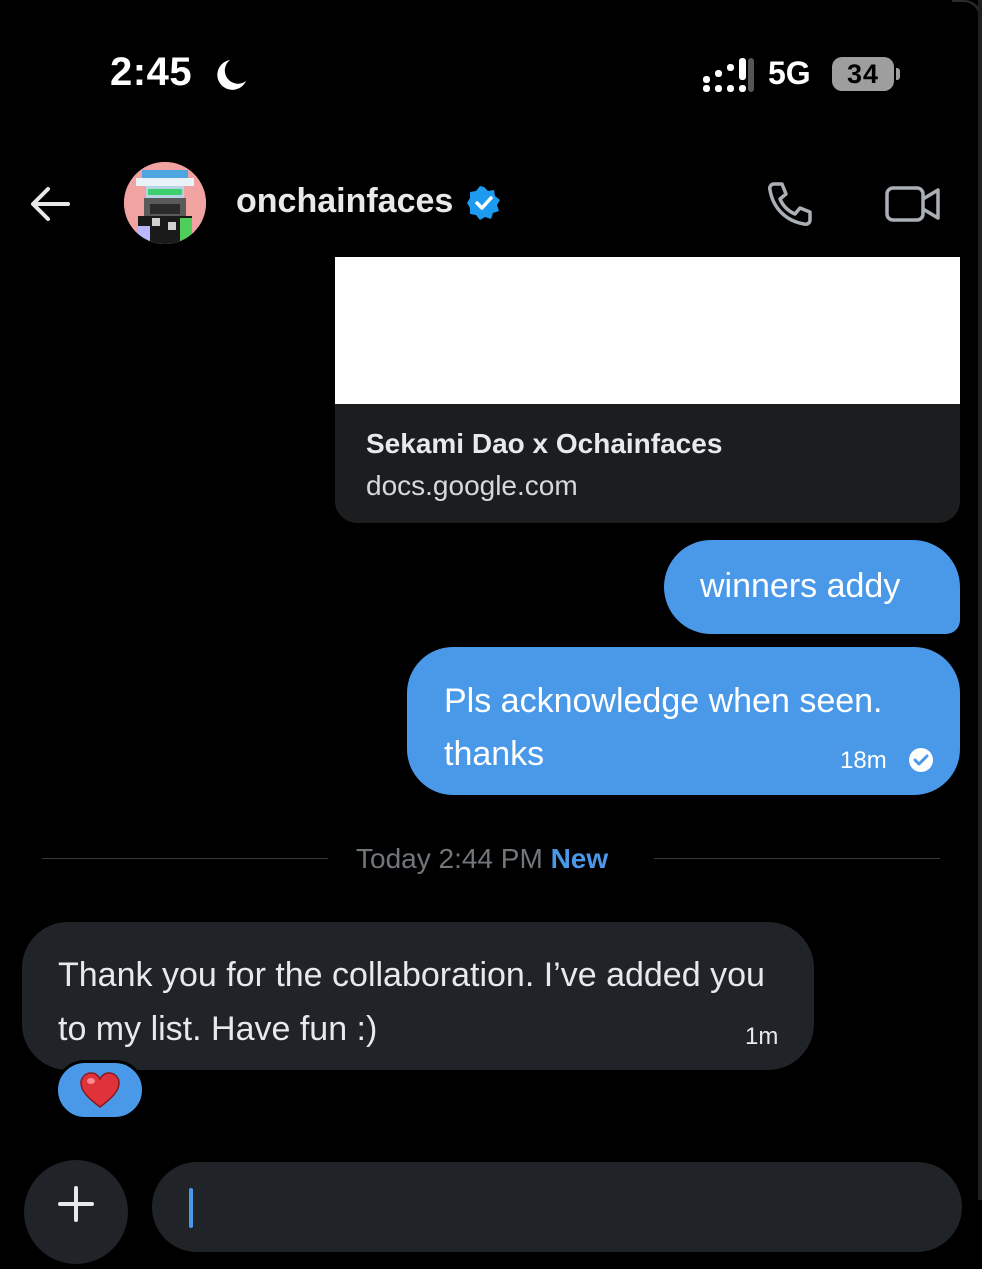 Image resolution: width=982 pixels, height=1269 pixels. I want to click on message-timestamp: 18m, so click(863, 760).